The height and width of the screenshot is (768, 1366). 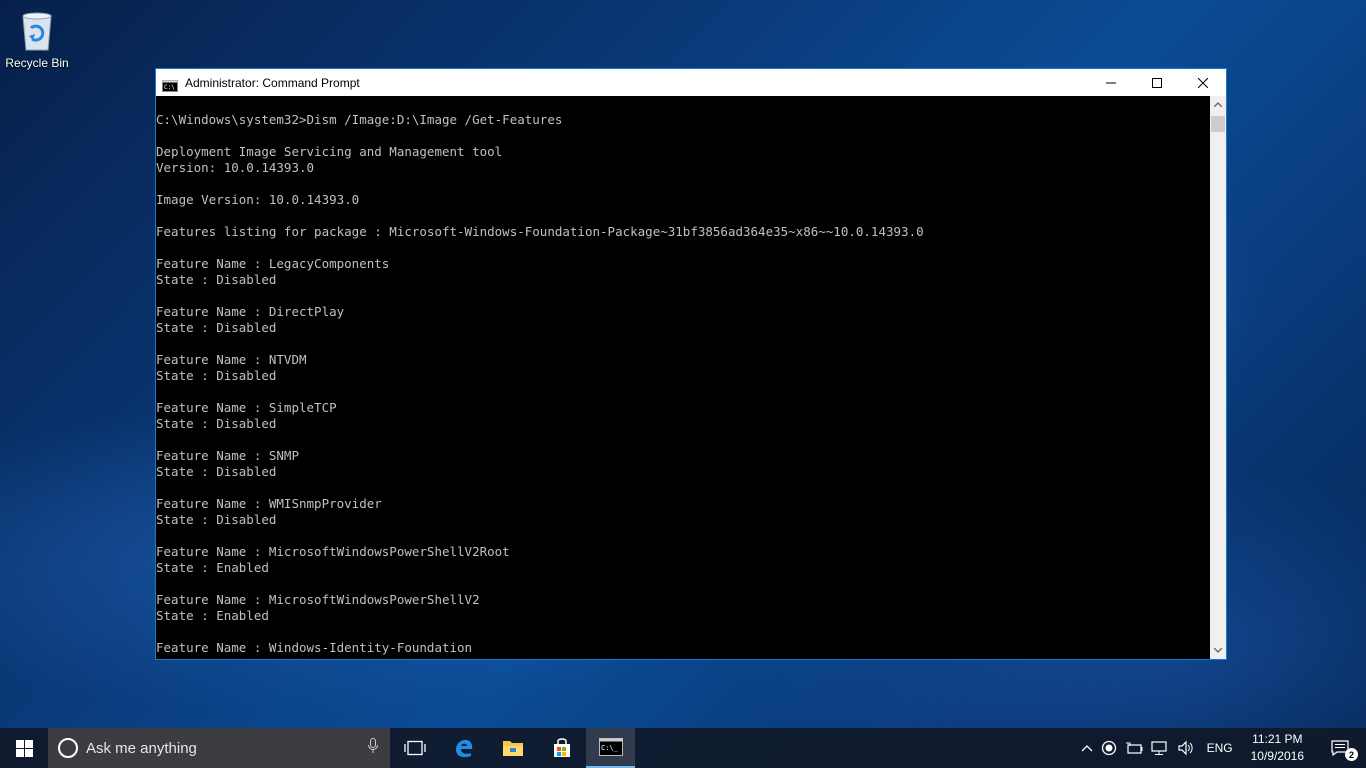 I want to click on task-view-icon, so click(x=414, y=748).